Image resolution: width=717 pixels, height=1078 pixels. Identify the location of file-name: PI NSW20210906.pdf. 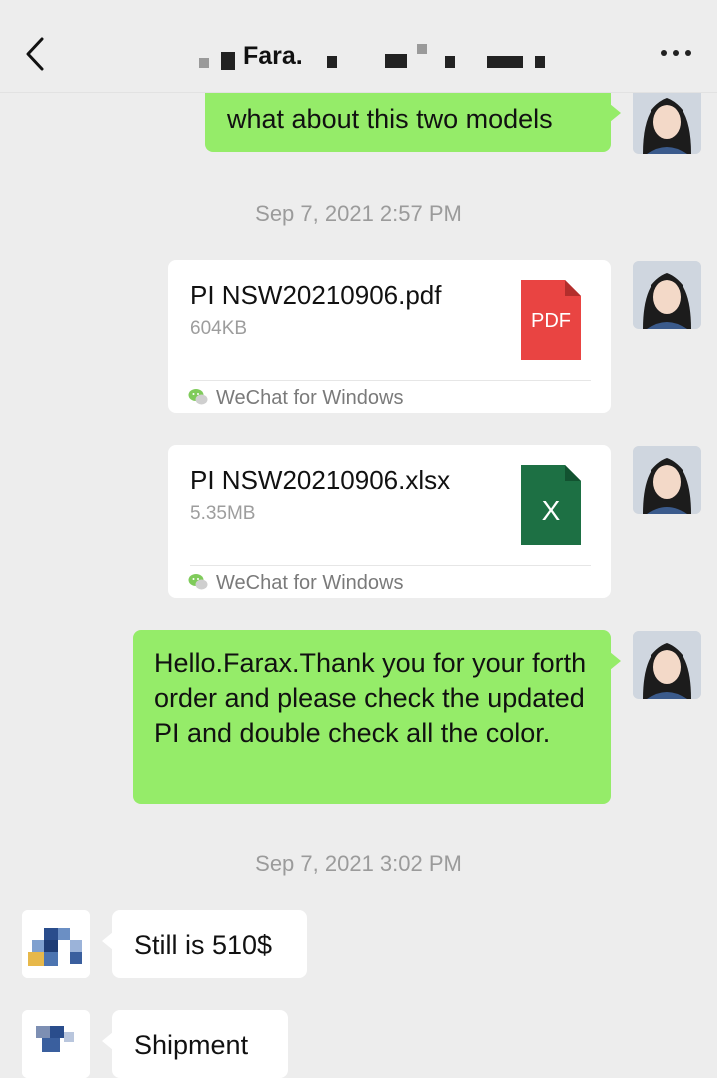
(316, 295).